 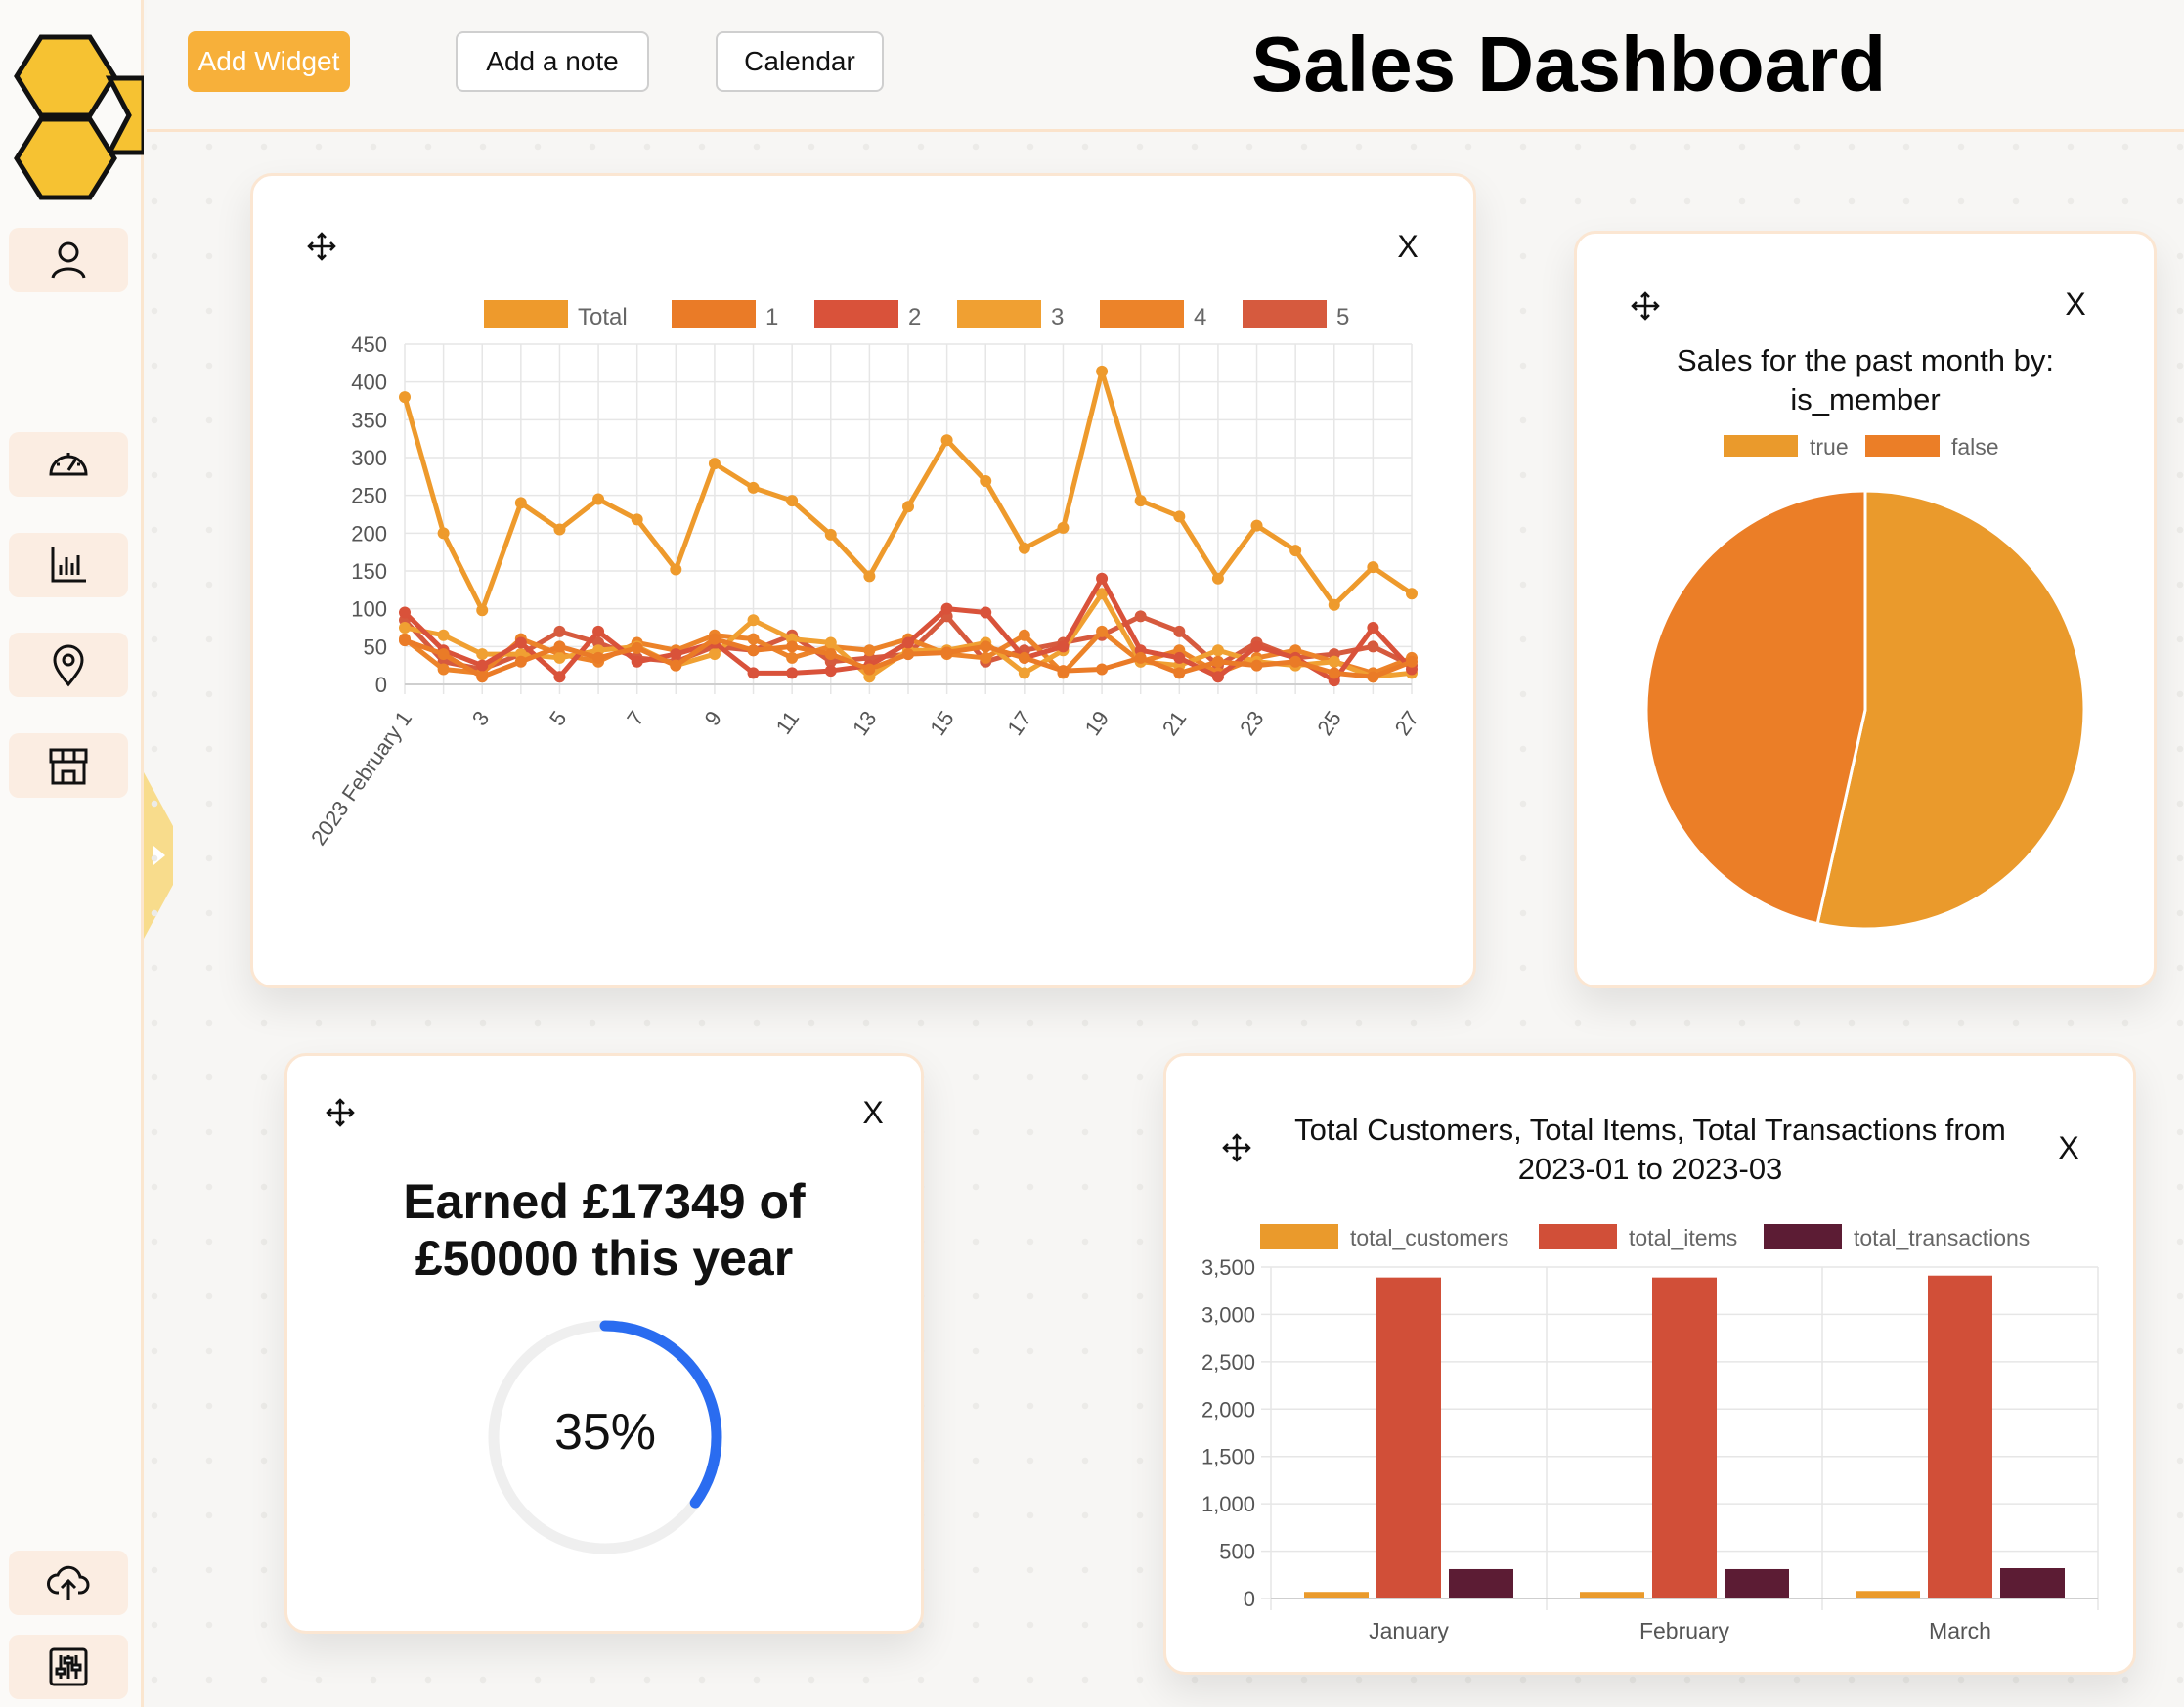 What do you see at coordinates (1429, 1237) in the screenshot?
I see `legend-label-total_customers: total_customers` at bounding box center [1429, 1237].